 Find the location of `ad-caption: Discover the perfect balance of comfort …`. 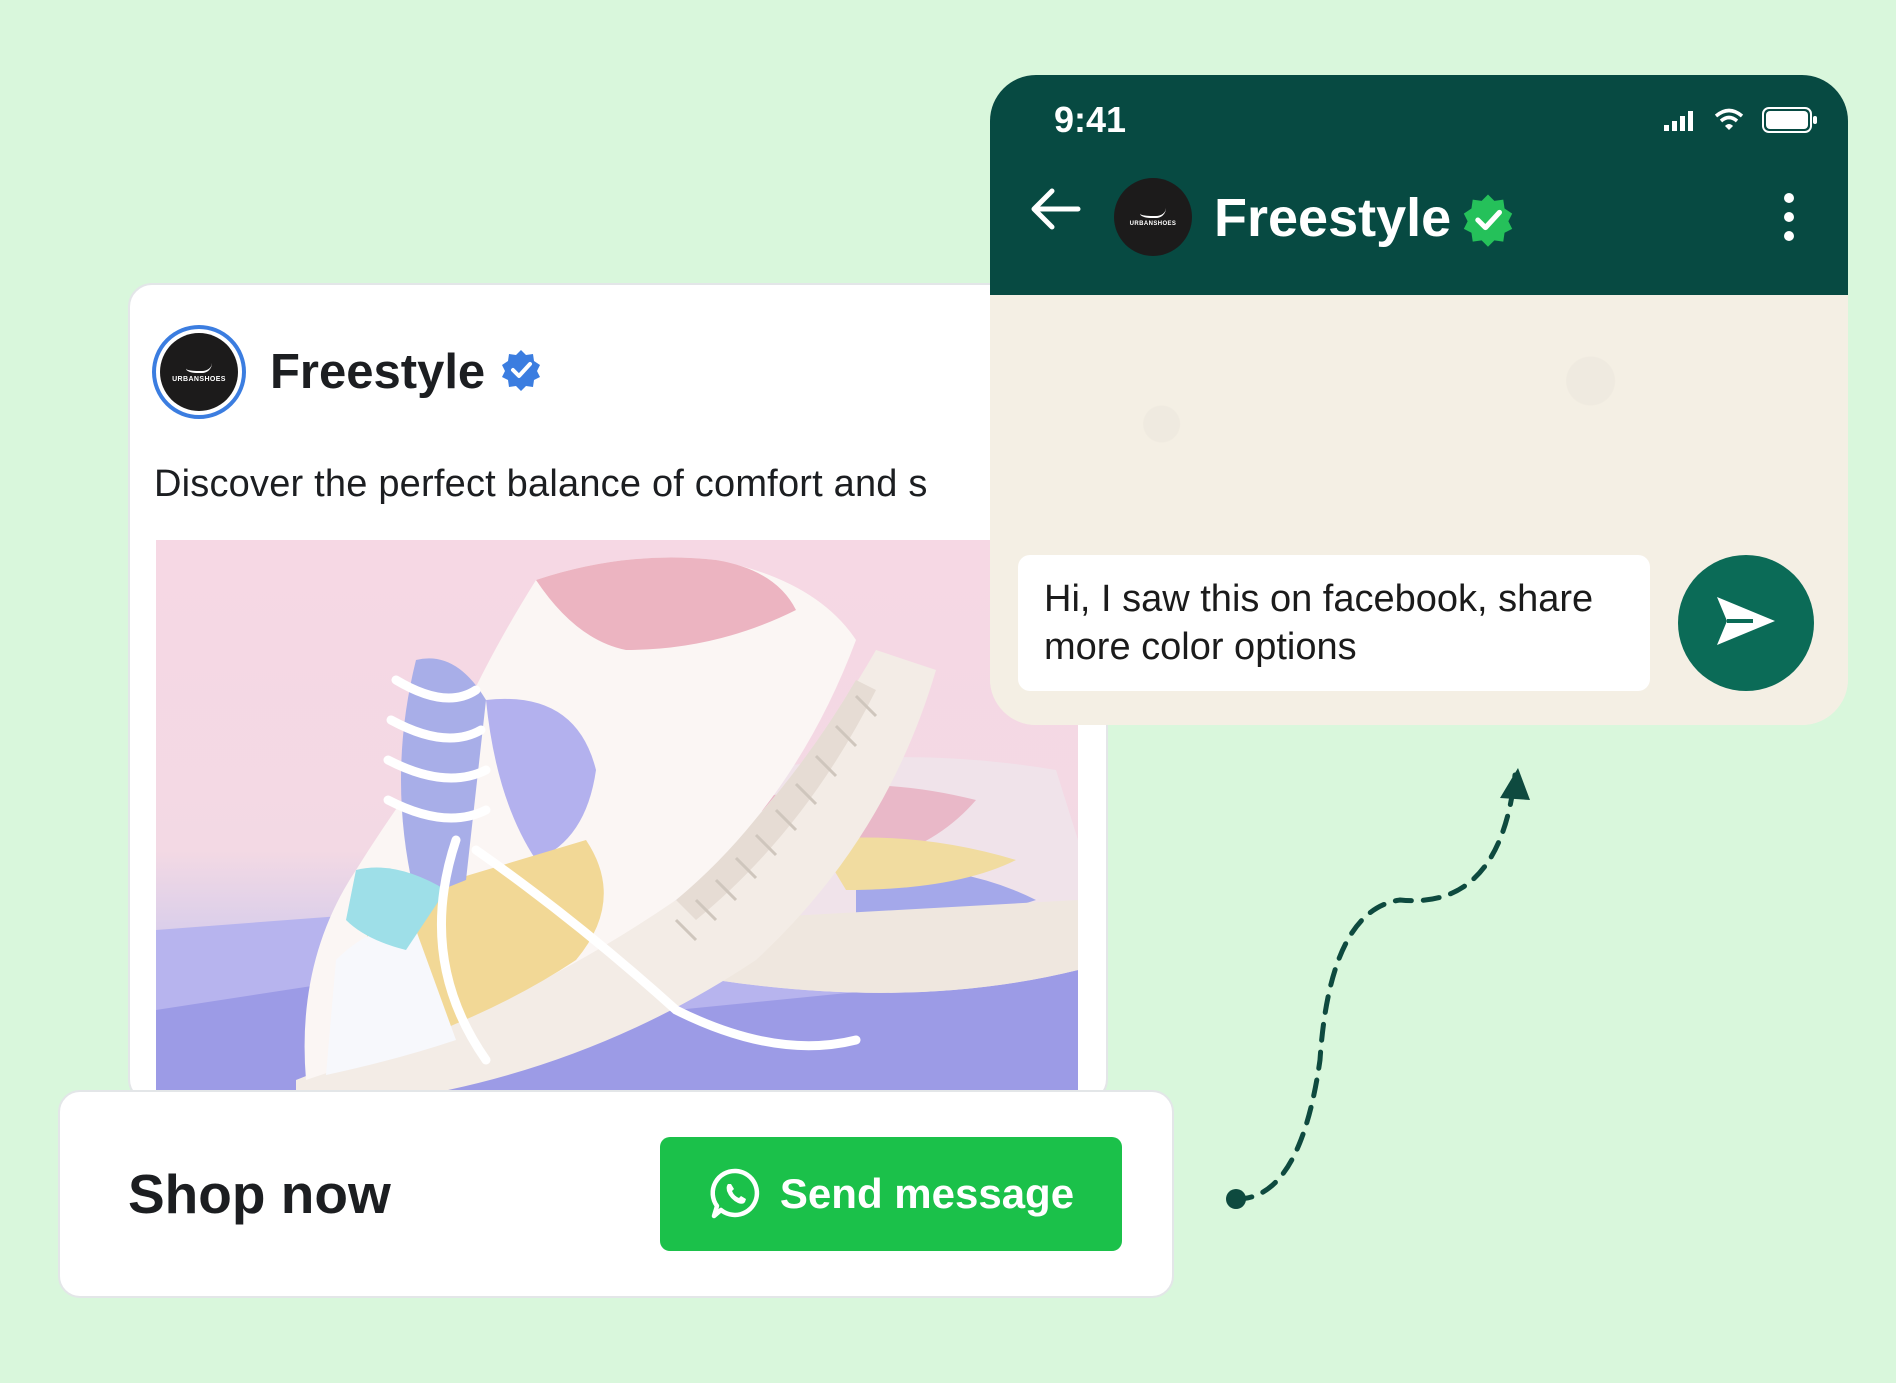

ad-caption: Discover the perfect balance of comfort … is located at coordinates (541, 484).